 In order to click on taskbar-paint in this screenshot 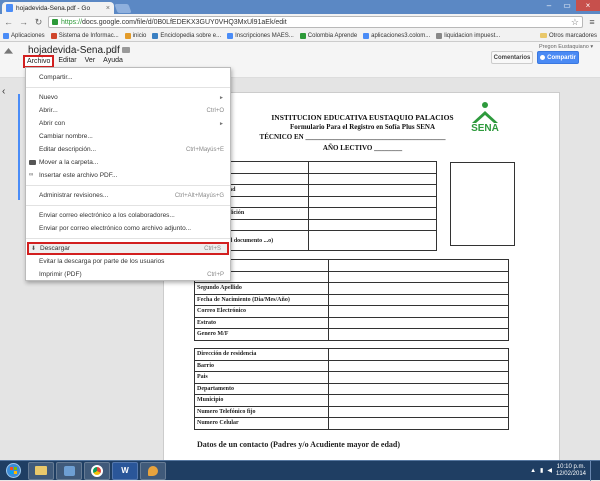, I will do `click(153, 470)`.